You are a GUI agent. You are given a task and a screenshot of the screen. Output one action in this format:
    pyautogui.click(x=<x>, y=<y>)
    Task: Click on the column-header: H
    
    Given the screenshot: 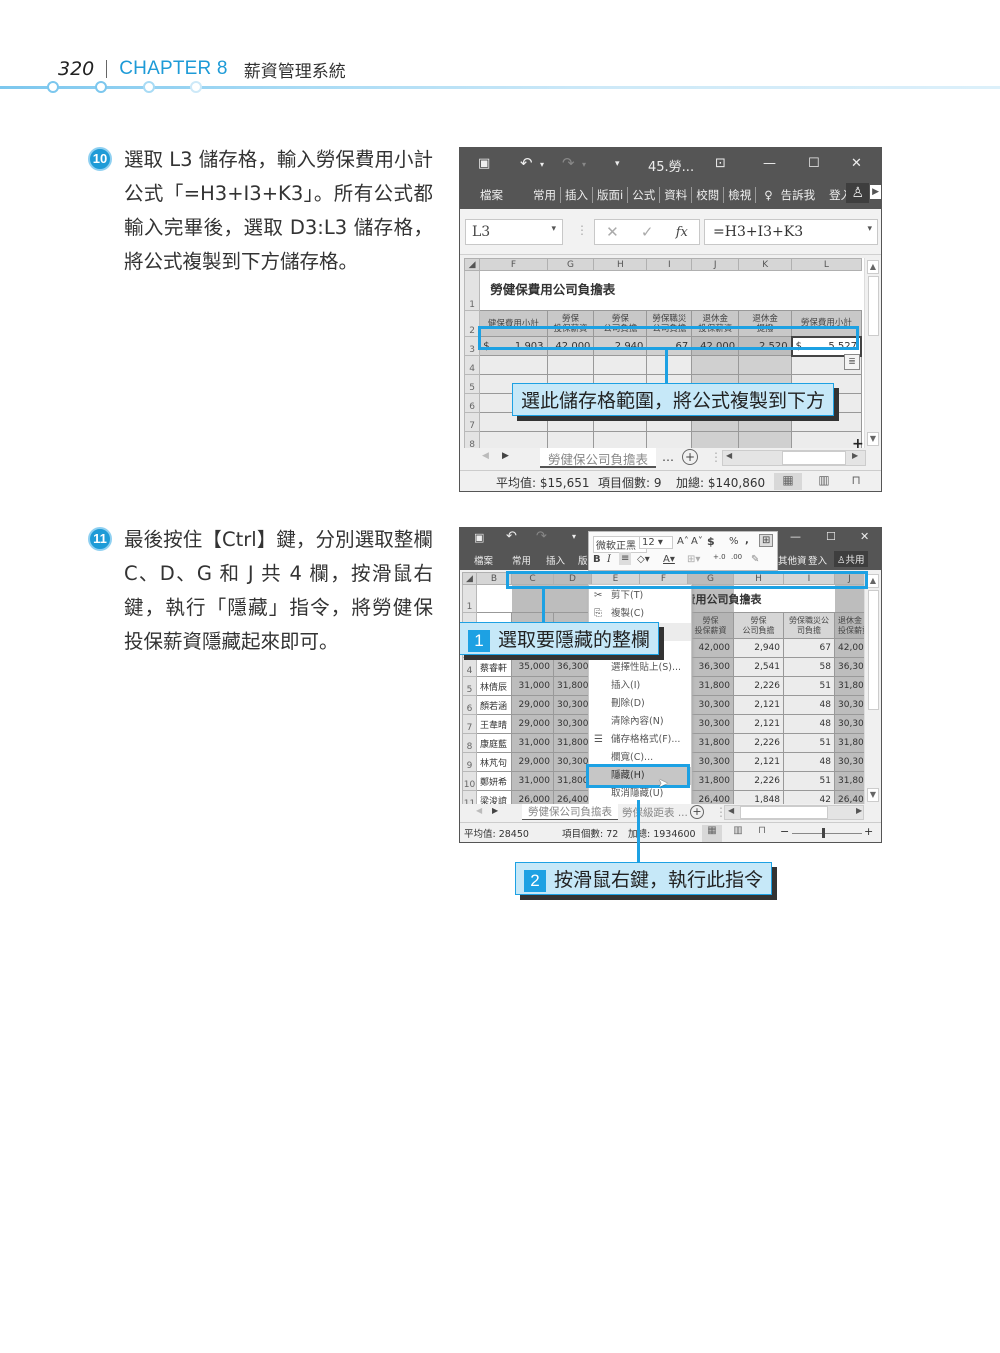 What is the action you would take?
    pyautogui.click(x=620, y=264)
    